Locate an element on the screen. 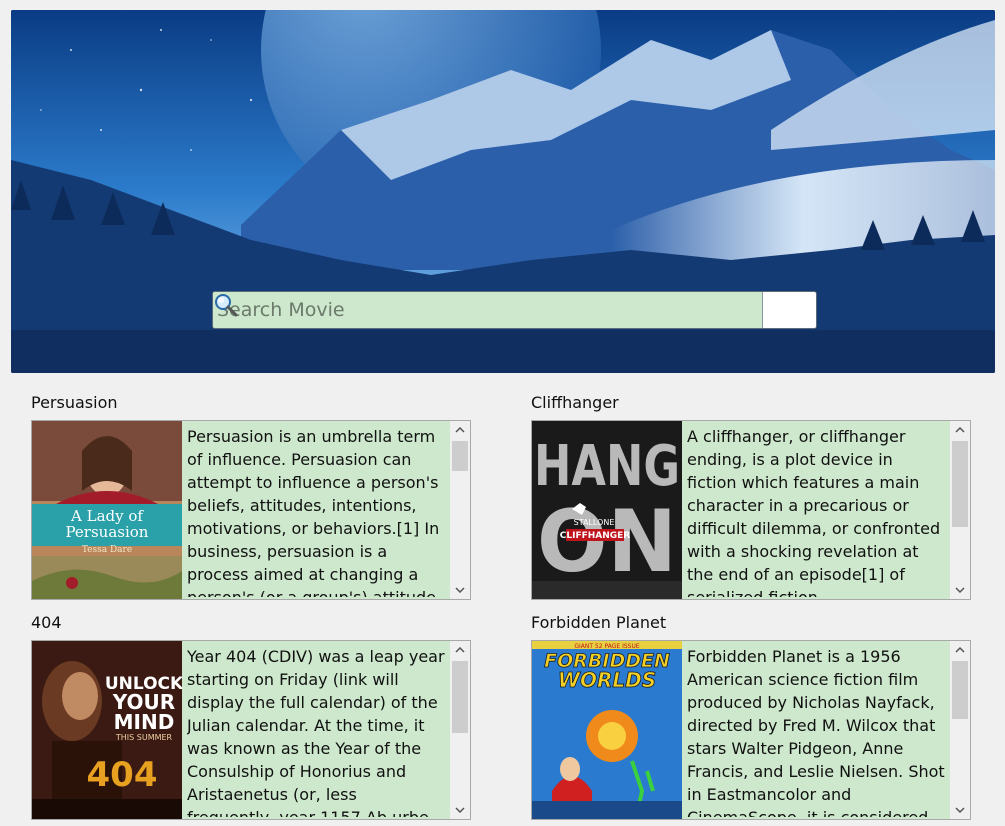 The height and width of the screenshot is (826, 1005). movie-title: Cliffhanger is located at coordinates (575, 402).